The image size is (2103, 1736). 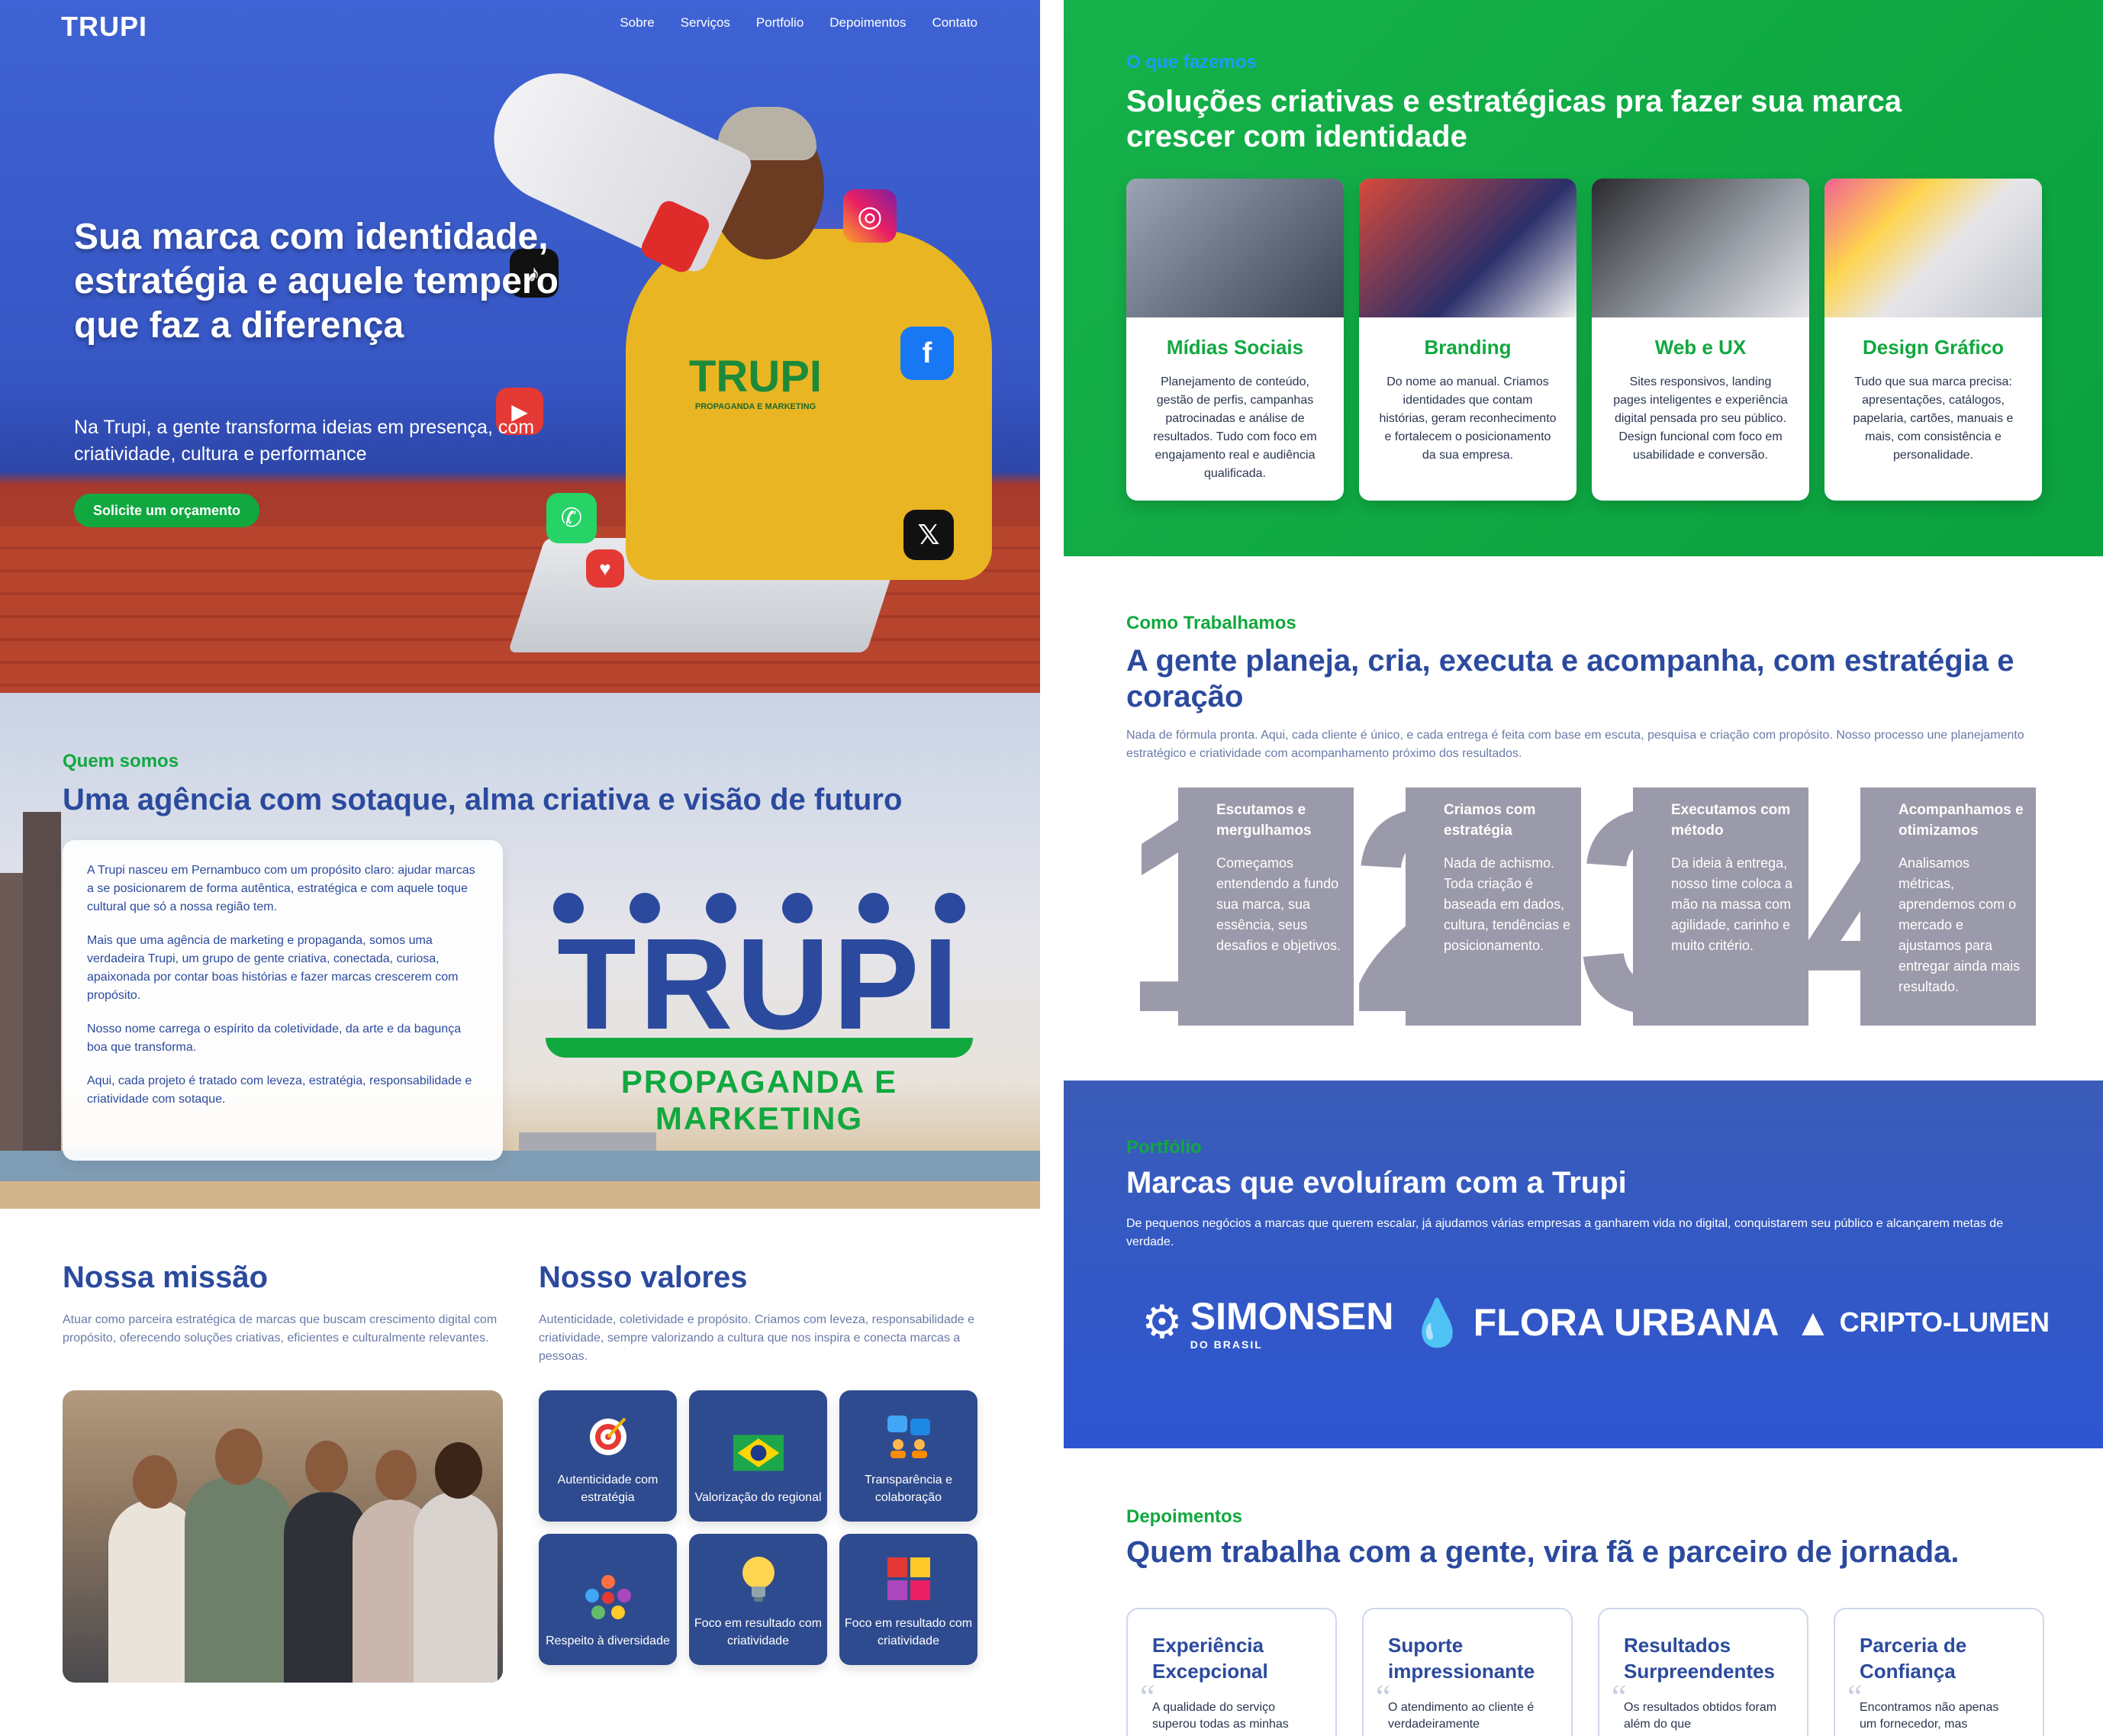 What do you see at coordinates (1164, 1147) in the screenshot?
I see `portfolio-eyebrow: Portfólio` at bounding box center [1164, 1147].